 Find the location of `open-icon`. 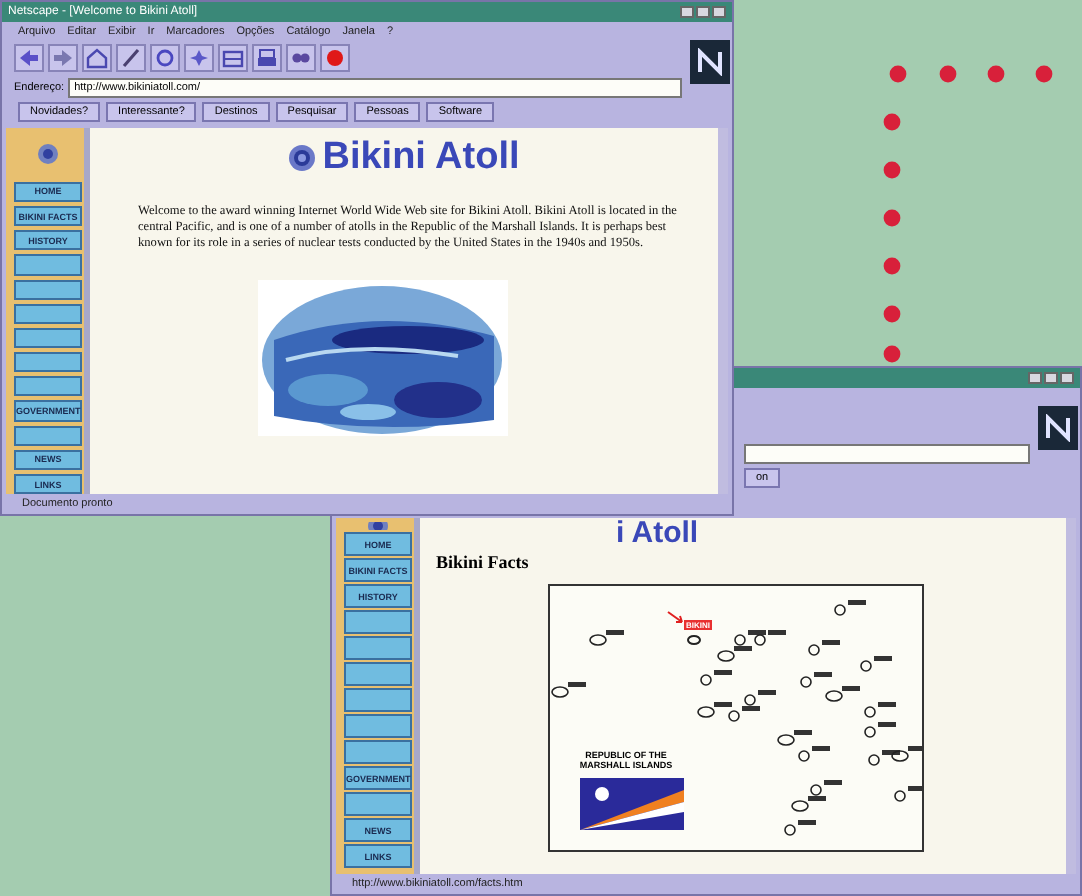

open-icon is located at coordinates (233, 58).